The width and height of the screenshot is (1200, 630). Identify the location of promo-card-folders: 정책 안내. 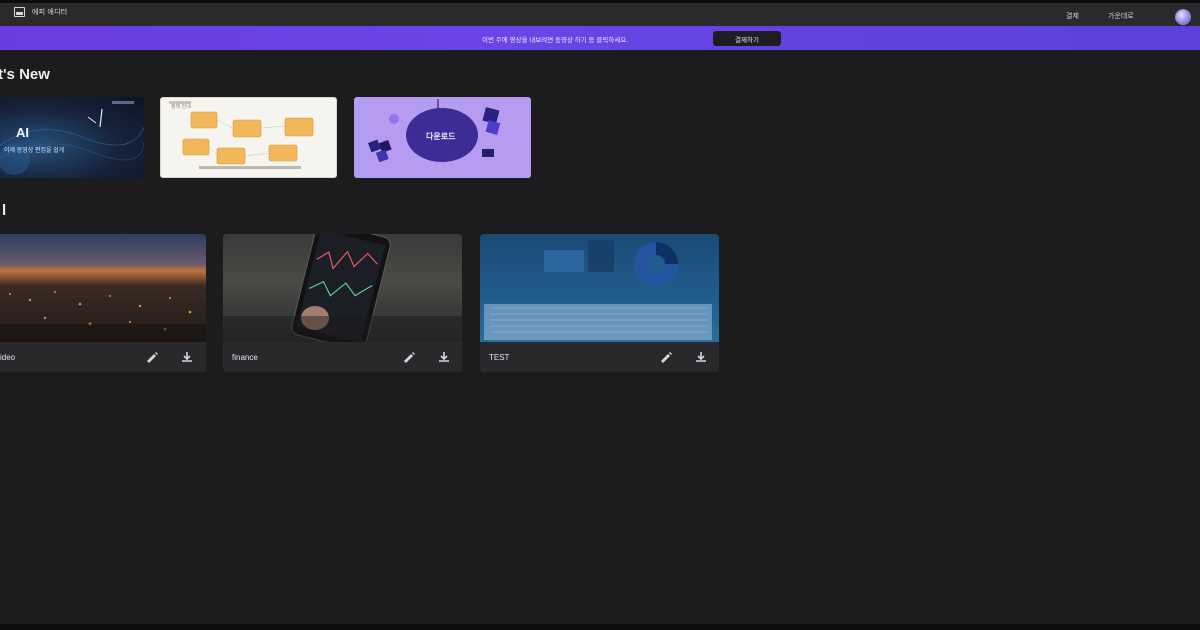
(248, 137).